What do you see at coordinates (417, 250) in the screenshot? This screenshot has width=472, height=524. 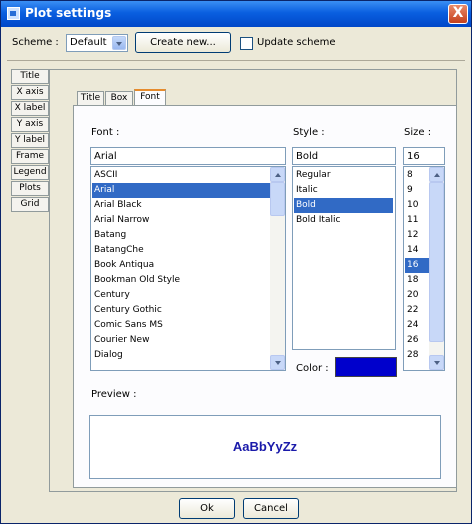 I see `size-list-item: 14` at bounding box center [417, 250].